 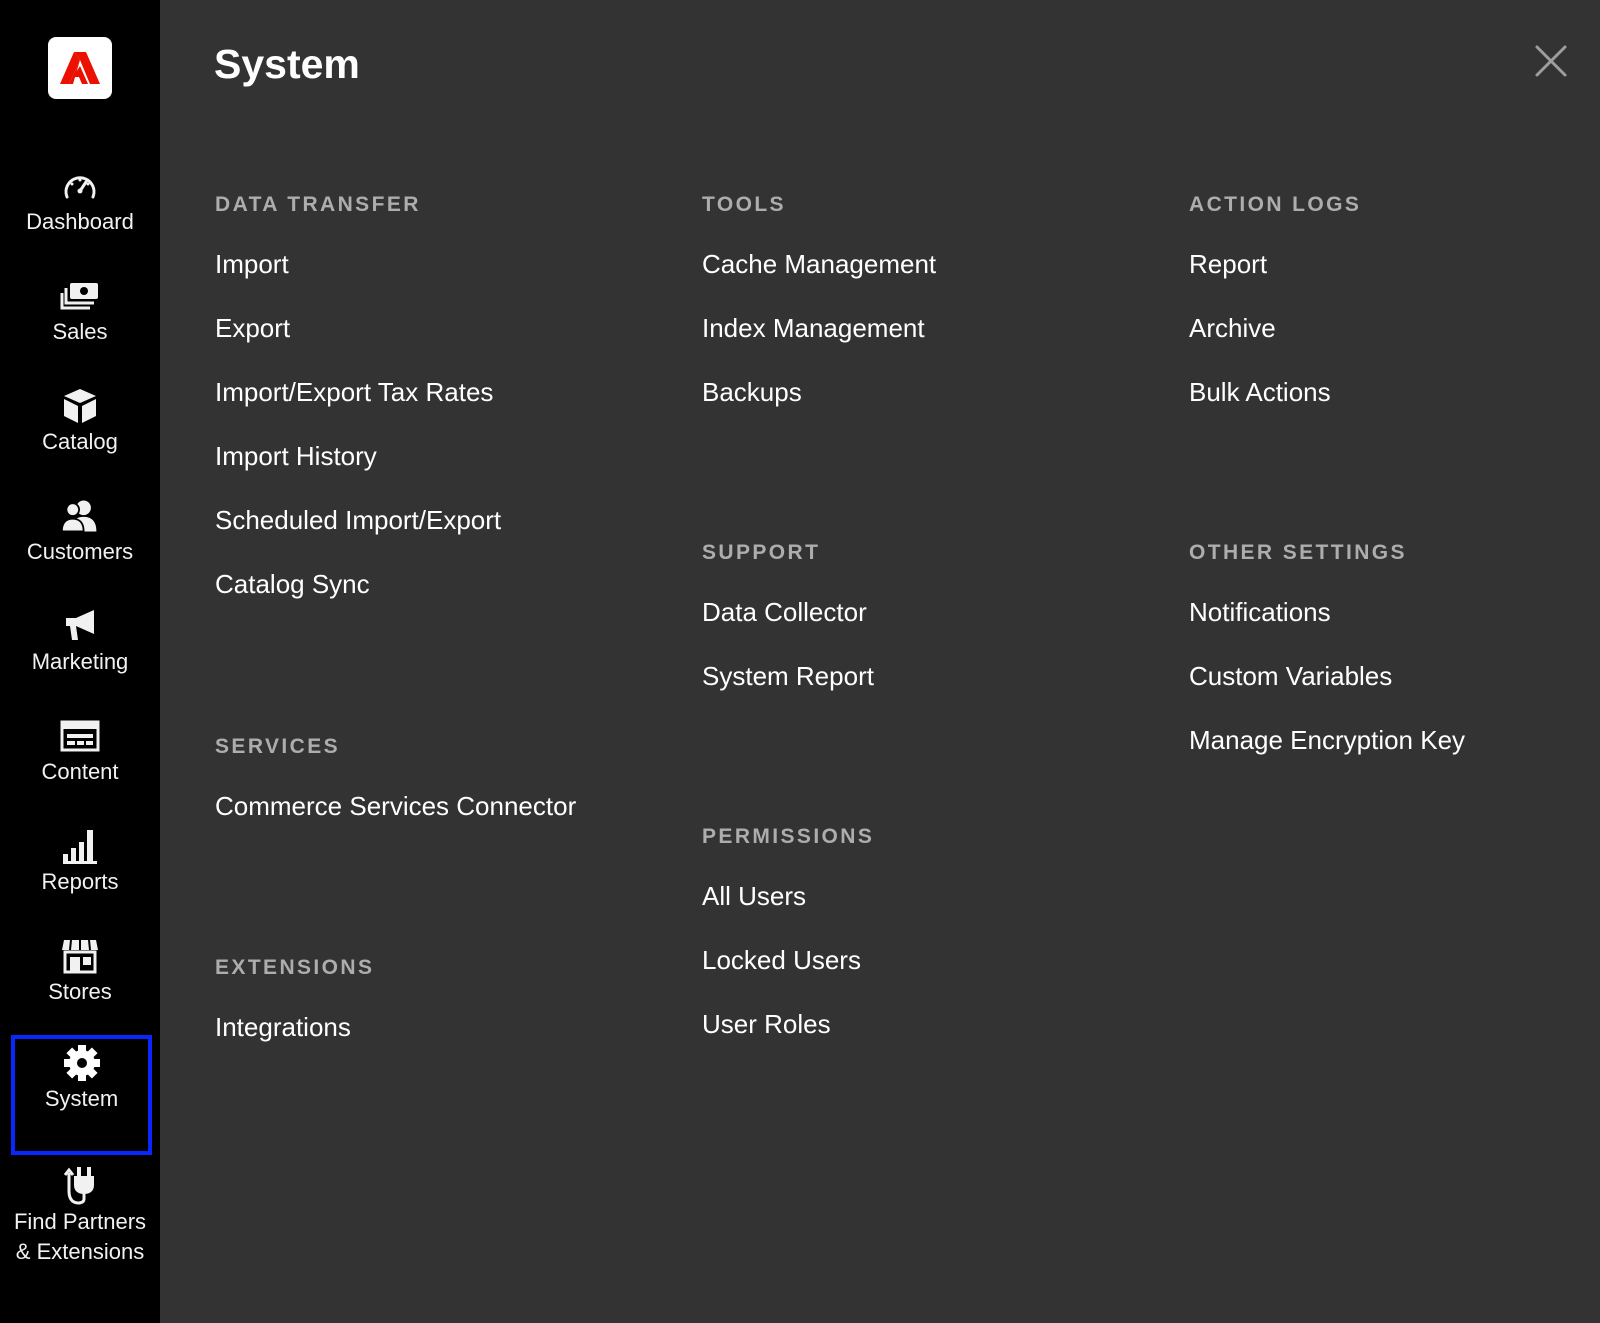 I want to click on section-heading: SERVICES, so click(x=278, y=746).